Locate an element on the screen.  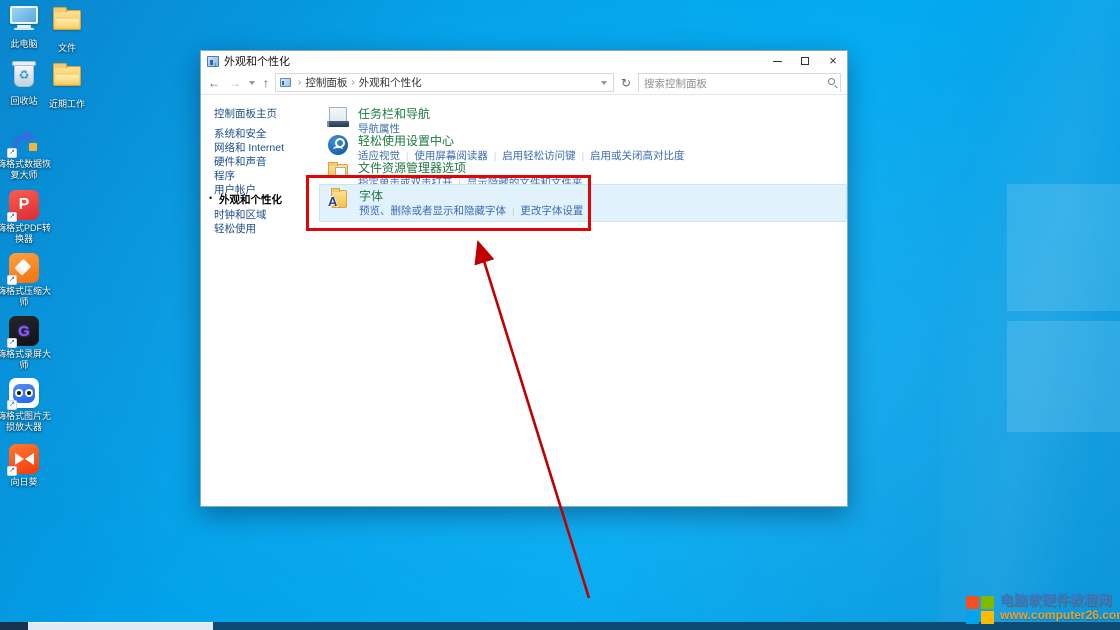
site-watermark: 电脑软硬件教程网 www.computer26.com is located at coordinates (1043, 609).